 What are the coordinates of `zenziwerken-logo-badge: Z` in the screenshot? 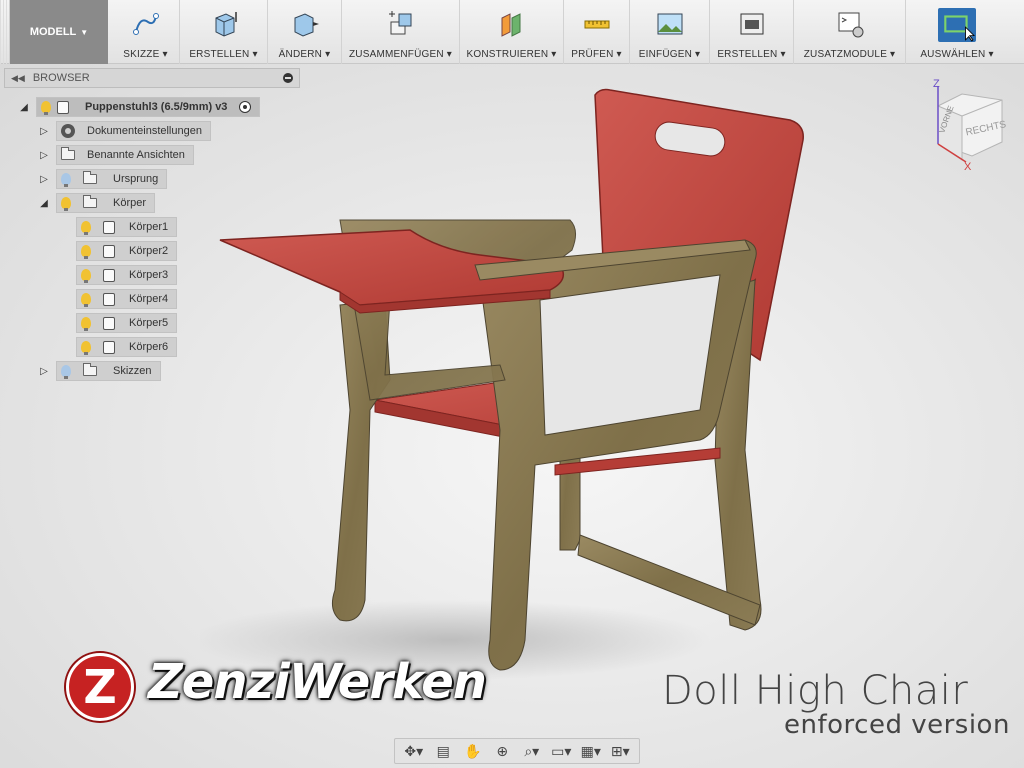 It's located at (100, 687).